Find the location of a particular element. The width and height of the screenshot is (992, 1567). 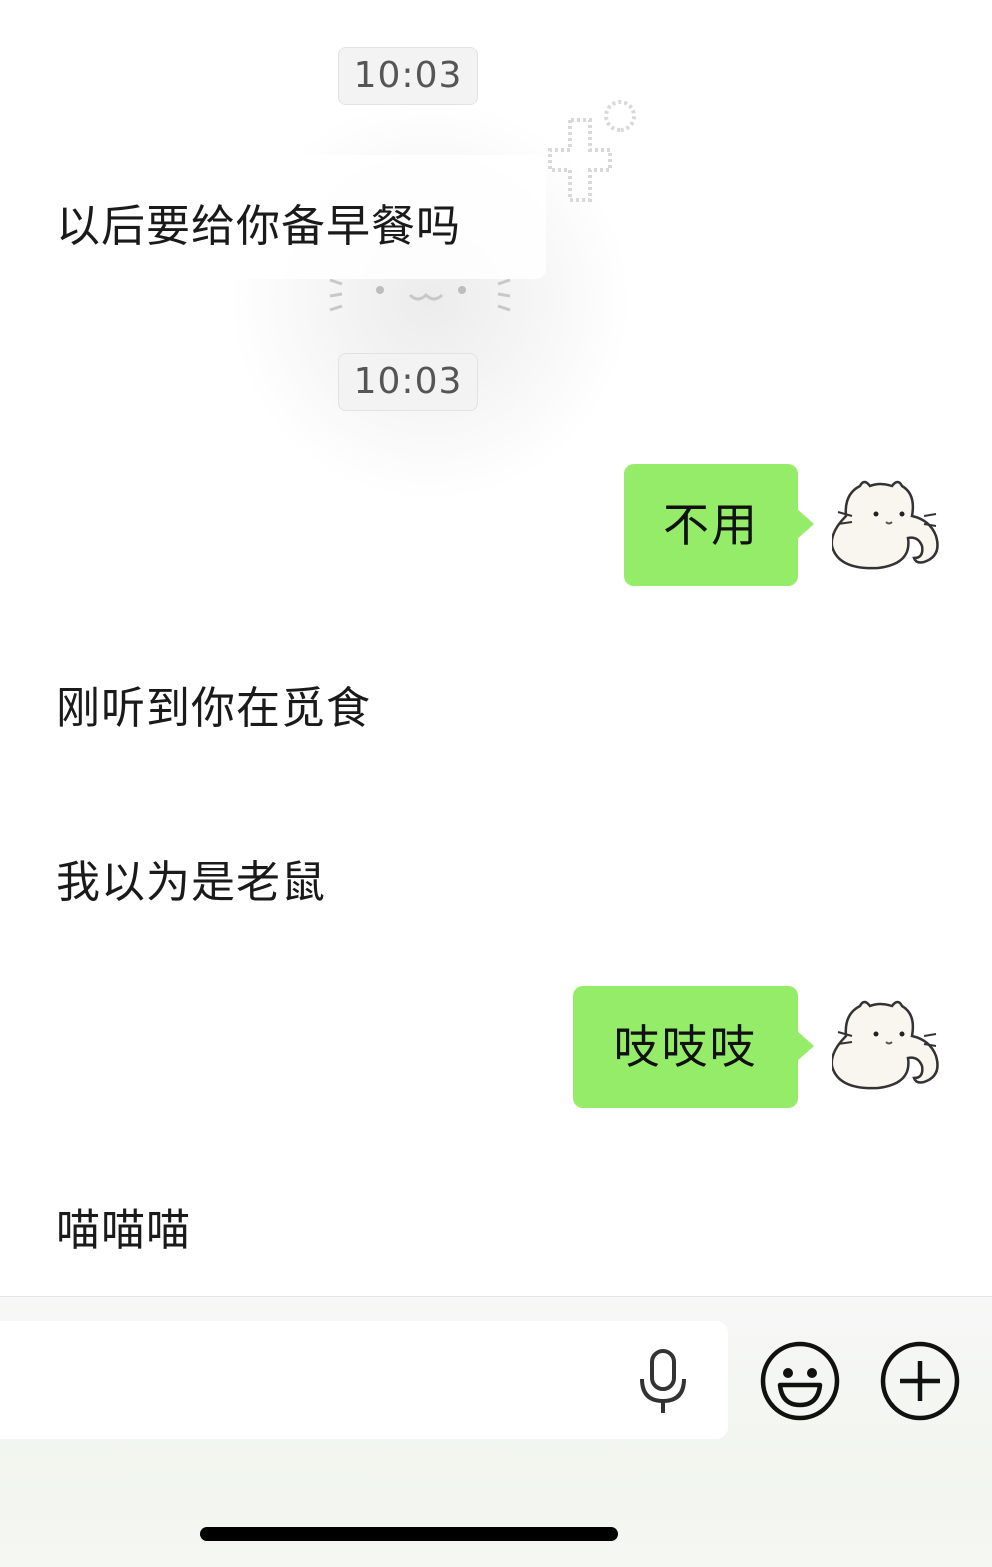

outgoing-message: 吱吱吱 is located at coordinates (693, 1047).